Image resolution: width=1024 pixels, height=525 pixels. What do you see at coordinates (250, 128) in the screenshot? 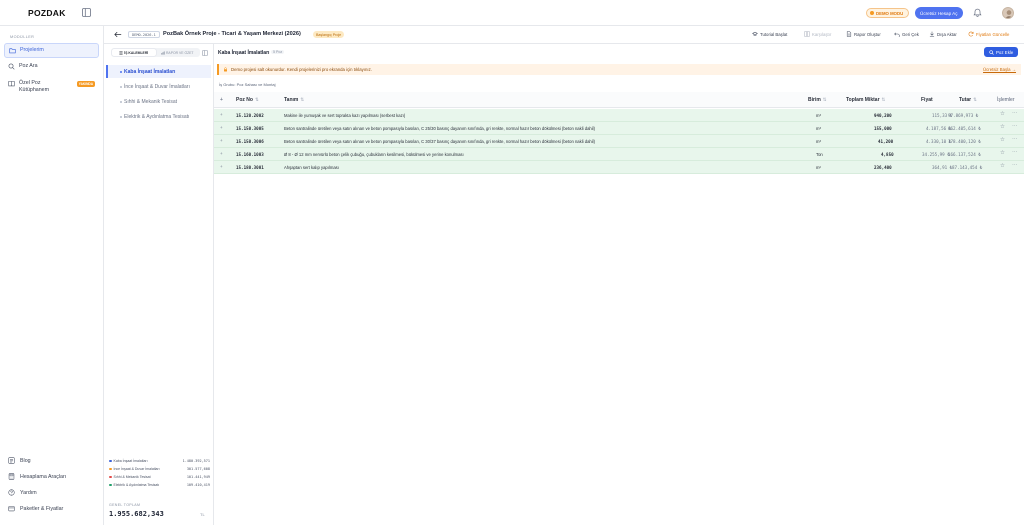
I see `cell-poz-no: 15.150.3005` at bounding box center [250, 128].